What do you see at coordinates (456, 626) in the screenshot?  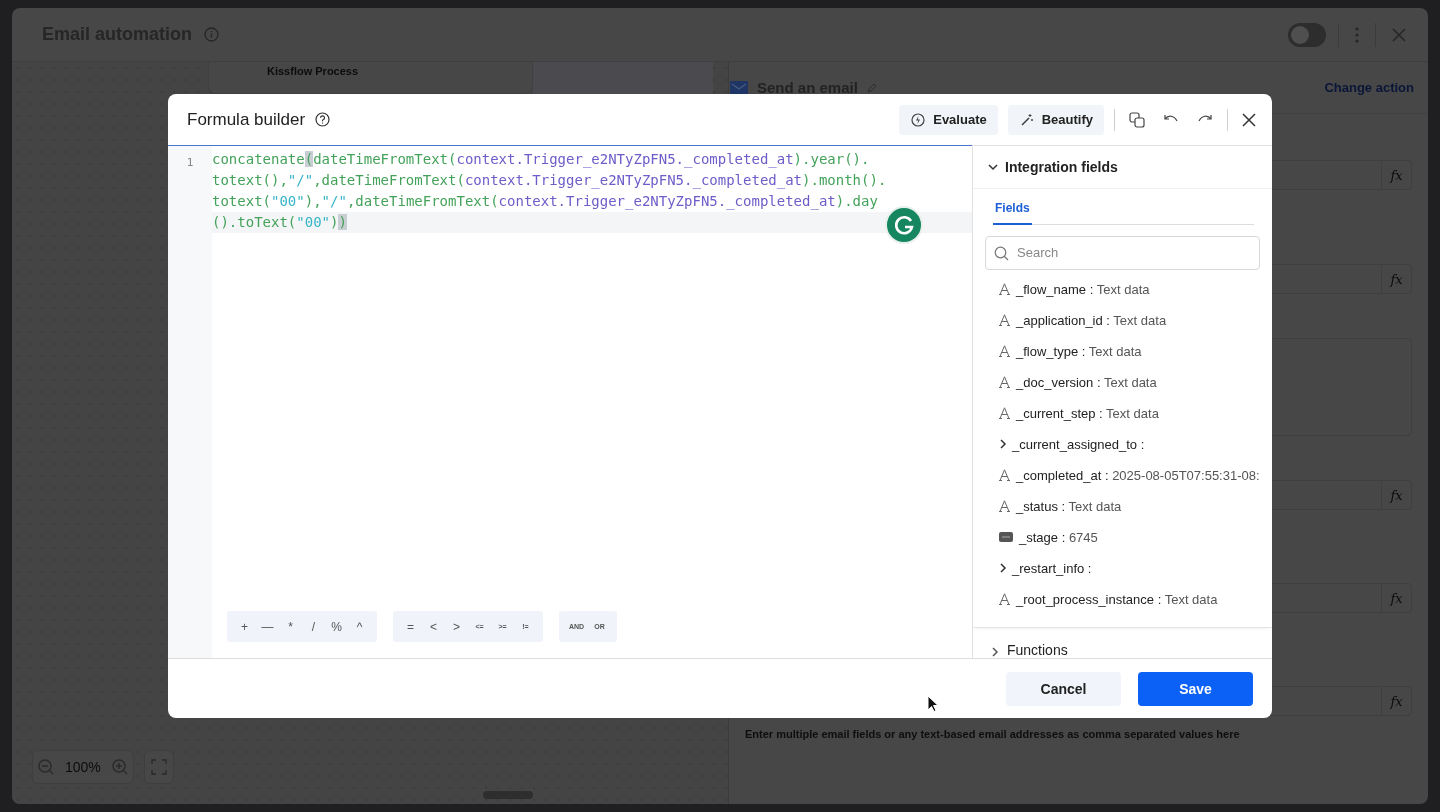 I see `operator-button: >` at bounding box center [456, 626].